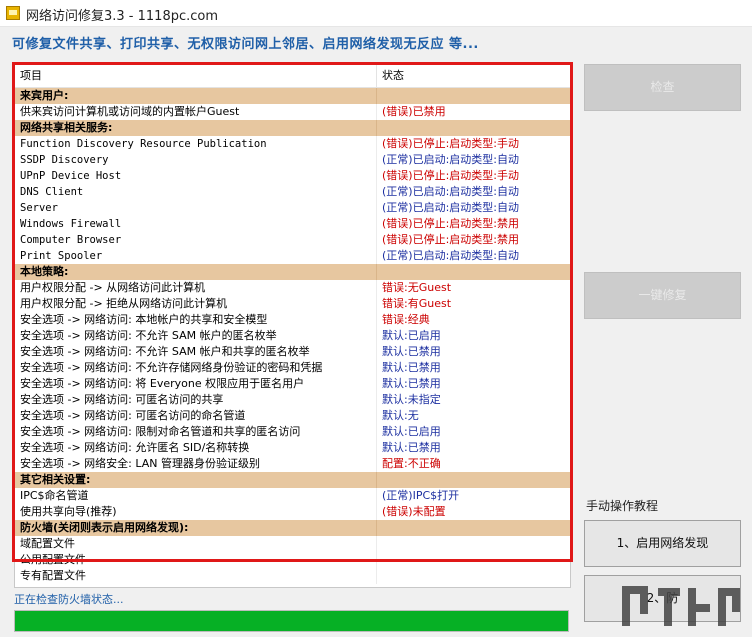 The image size is (752, 637). I want to click on column-header-item: 项目, so click(196, 76).